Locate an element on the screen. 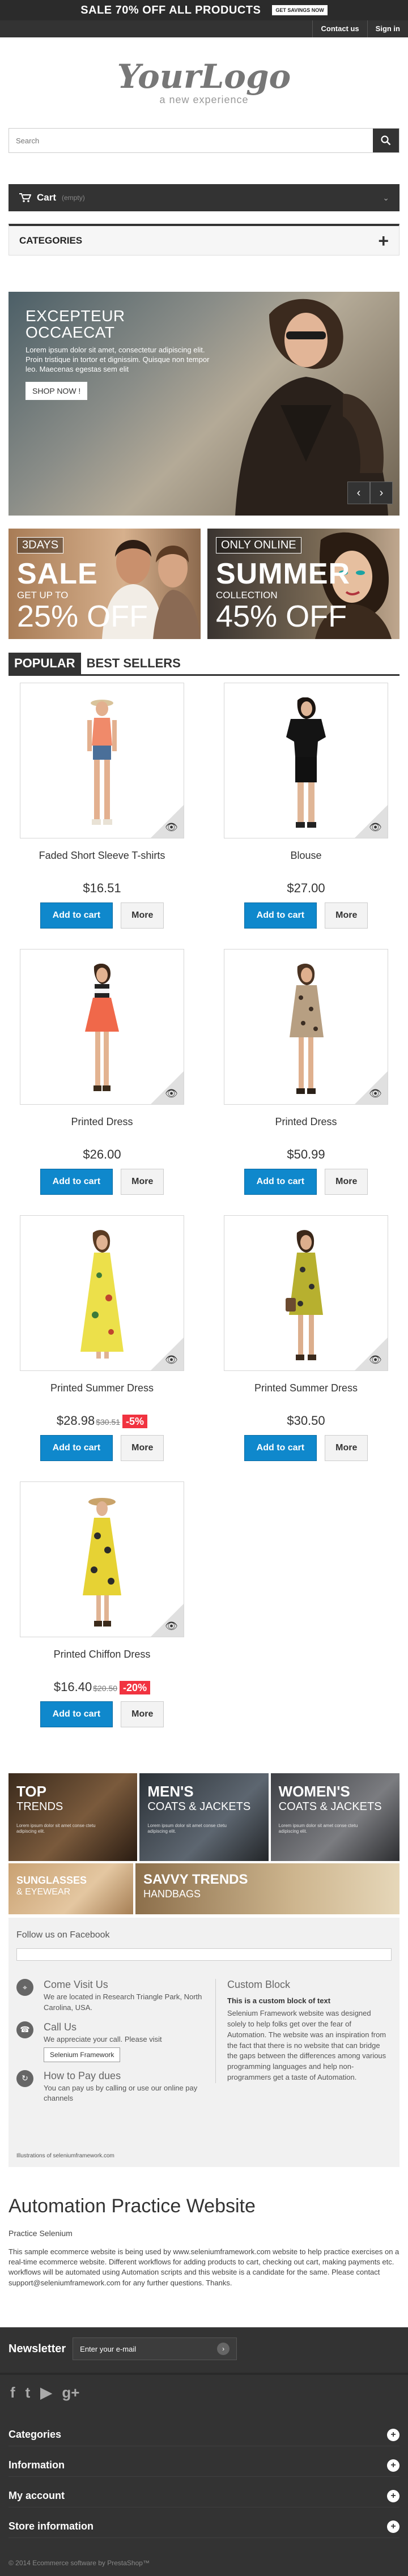 This screenshot has height=2576, width=408. savings-button: GET SAVINGS NOW is located at coordinates (300, 10).